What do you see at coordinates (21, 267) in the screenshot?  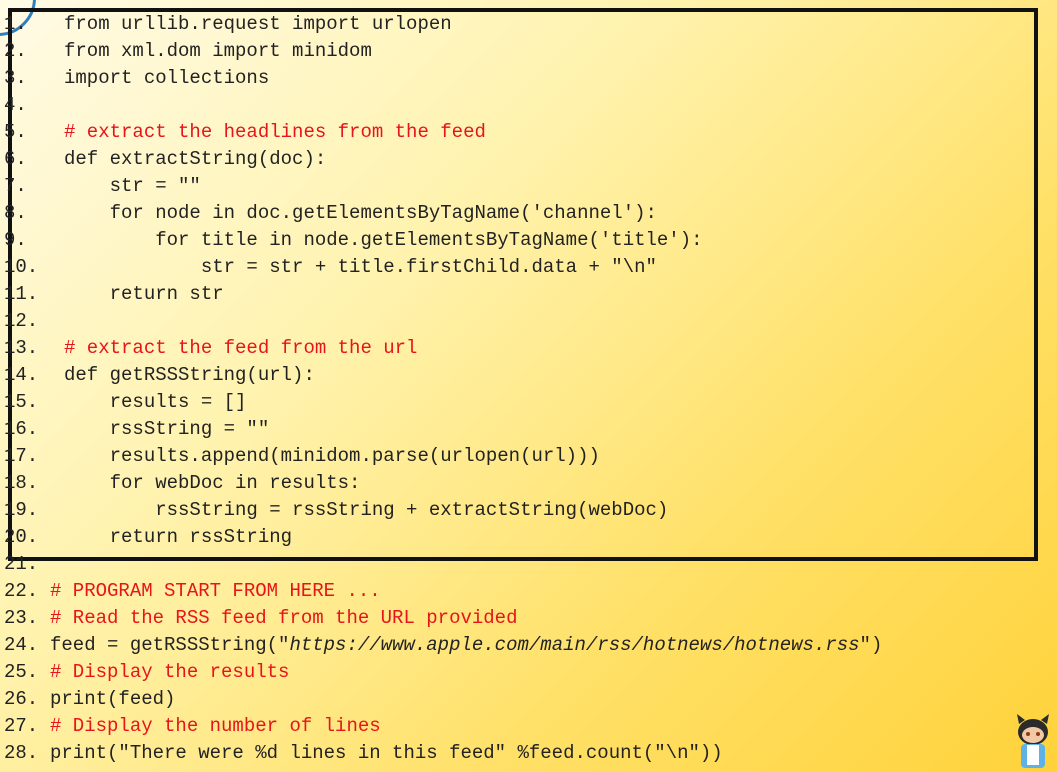 I see `line-number: 10.` at bounding box center [21, 267].